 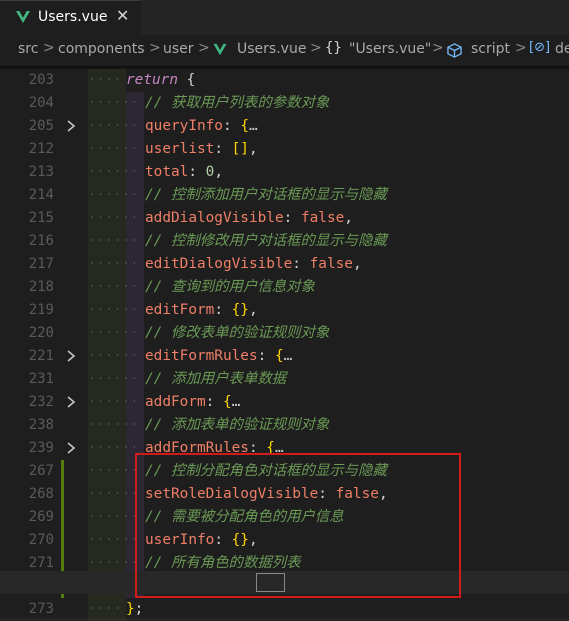 I want to click on code-token: addDialogVisible, so click(x=214, y=218).